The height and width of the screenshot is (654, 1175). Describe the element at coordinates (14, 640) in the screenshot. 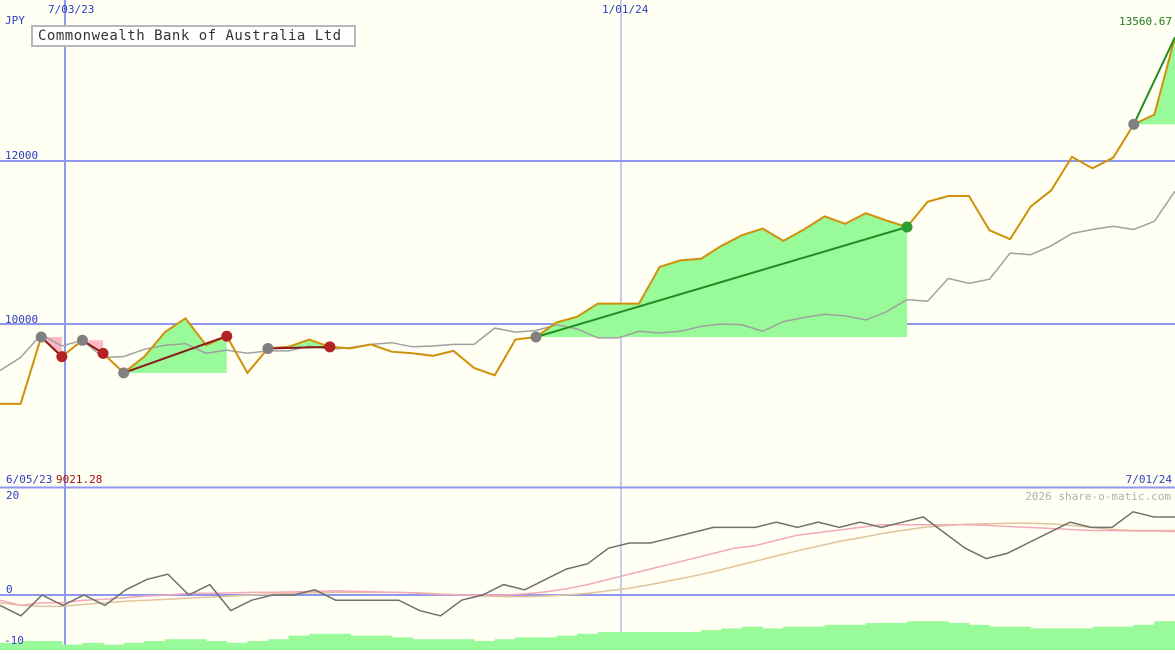

I see `indicator-tick-label-minus10: -10` at that location.